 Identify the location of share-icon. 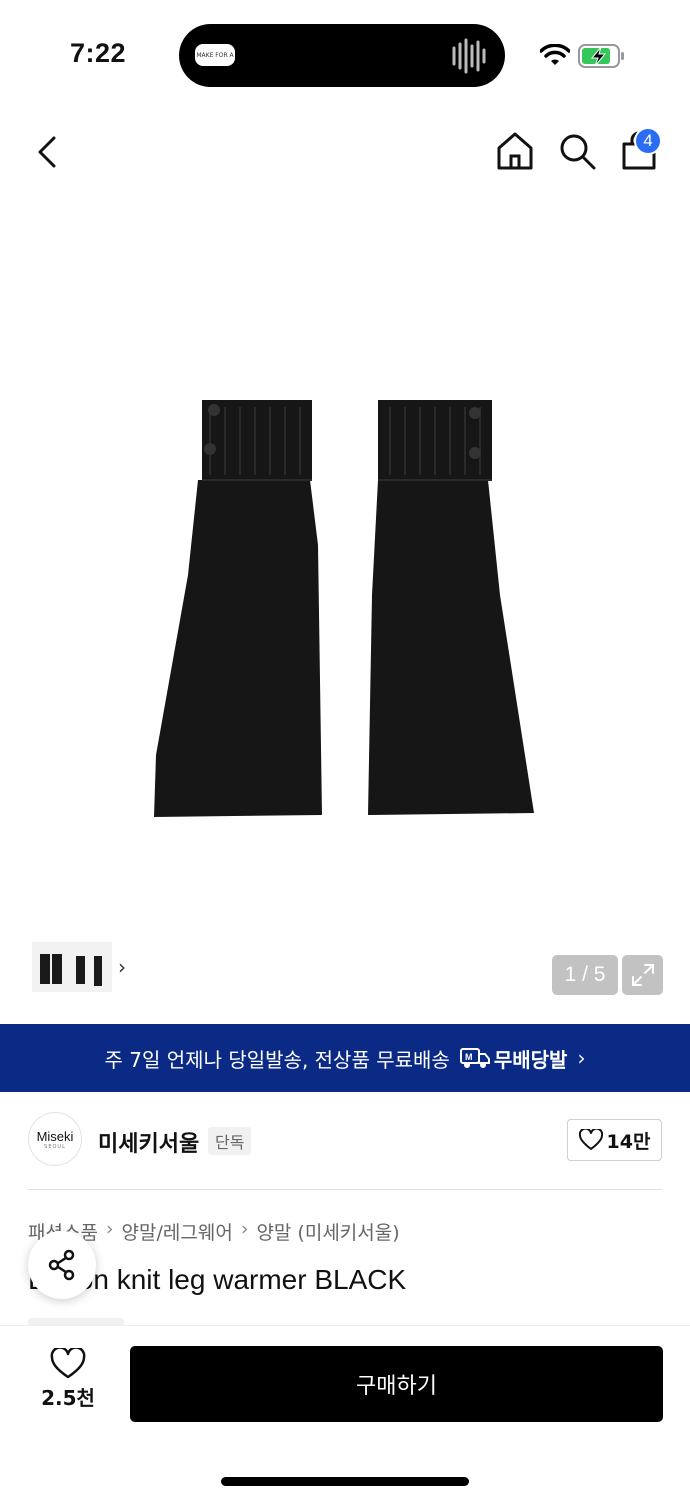
(61, 1265).